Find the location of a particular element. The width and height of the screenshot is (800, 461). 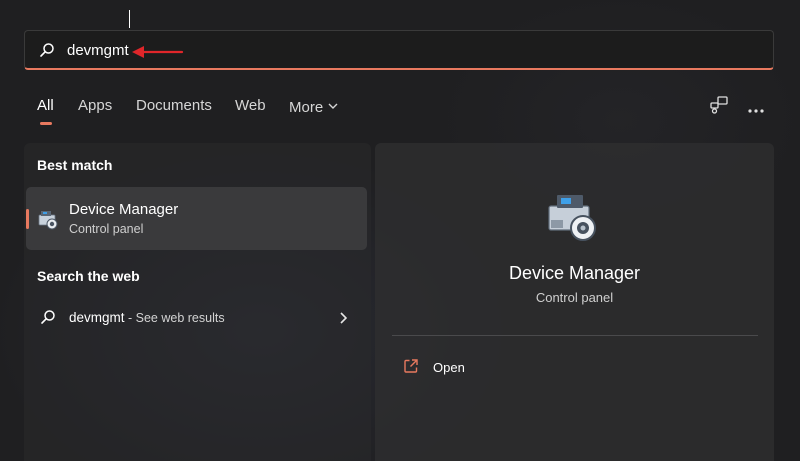

web-search-suffix: - See web results is located at coordinates (174, 318).